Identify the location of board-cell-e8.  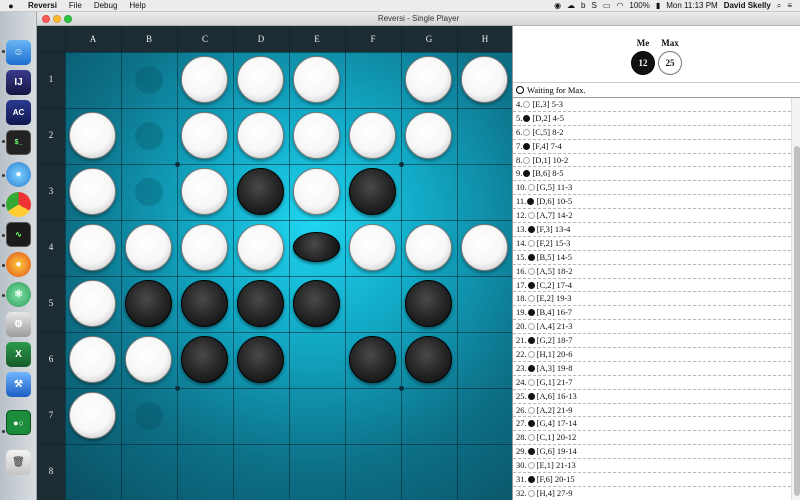
(317, 472).